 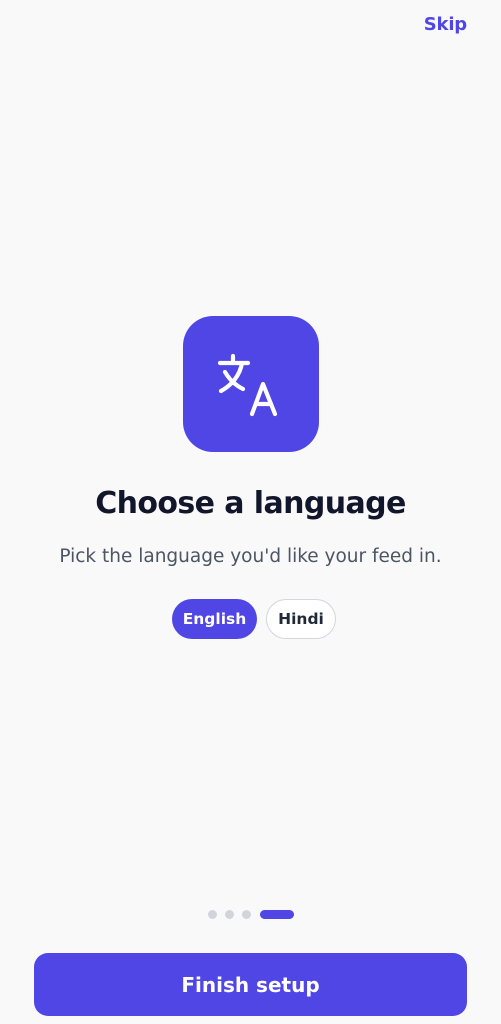 What do you see at coordinates (301, 619) in the screenshot?
I see `language-chip-hindi: Hindi` at bounding box center [301, 619].